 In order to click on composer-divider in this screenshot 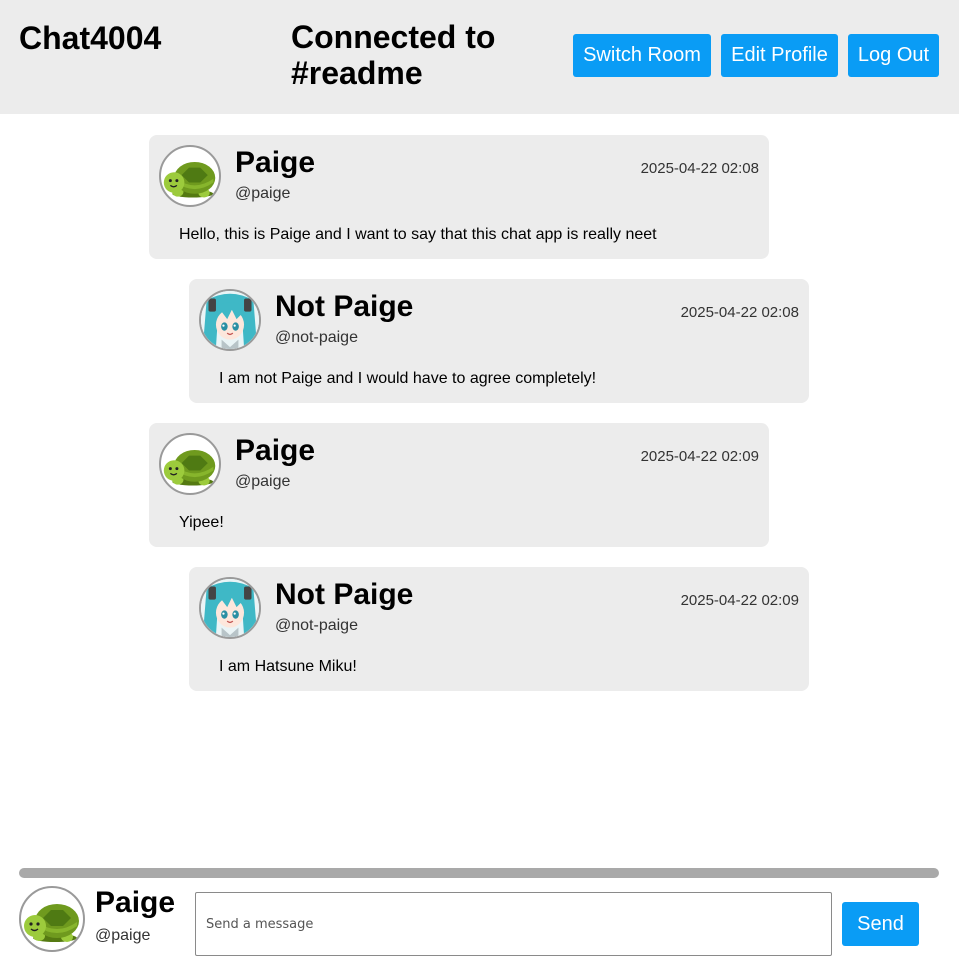, I will do `click(479, 873)`.